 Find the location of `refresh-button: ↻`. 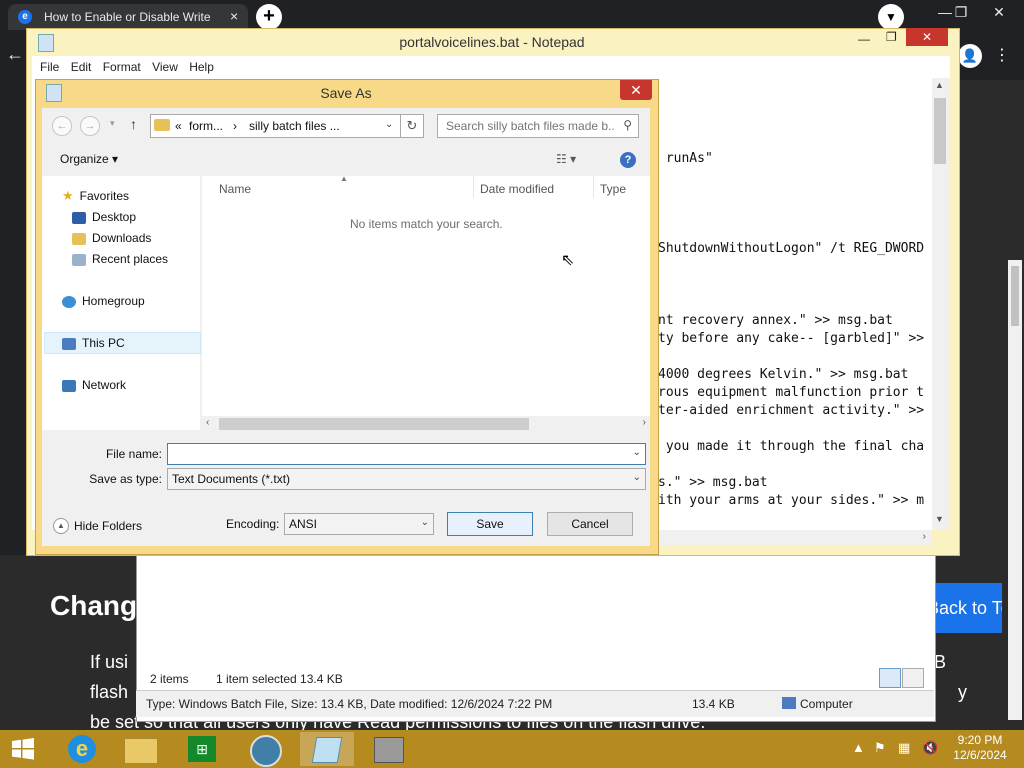

refresh-button: ↻ is located at coordinates (412, 126).